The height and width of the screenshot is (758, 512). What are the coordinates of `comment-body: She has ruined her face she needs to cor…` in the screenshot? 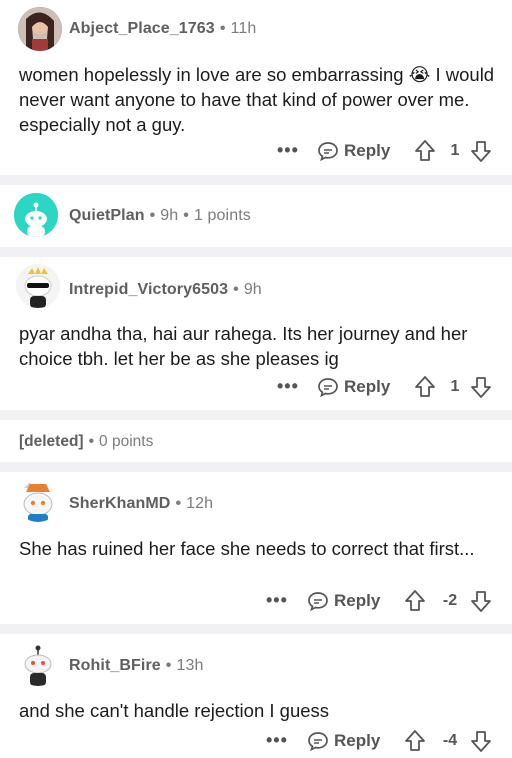 It's located at (247, 548).